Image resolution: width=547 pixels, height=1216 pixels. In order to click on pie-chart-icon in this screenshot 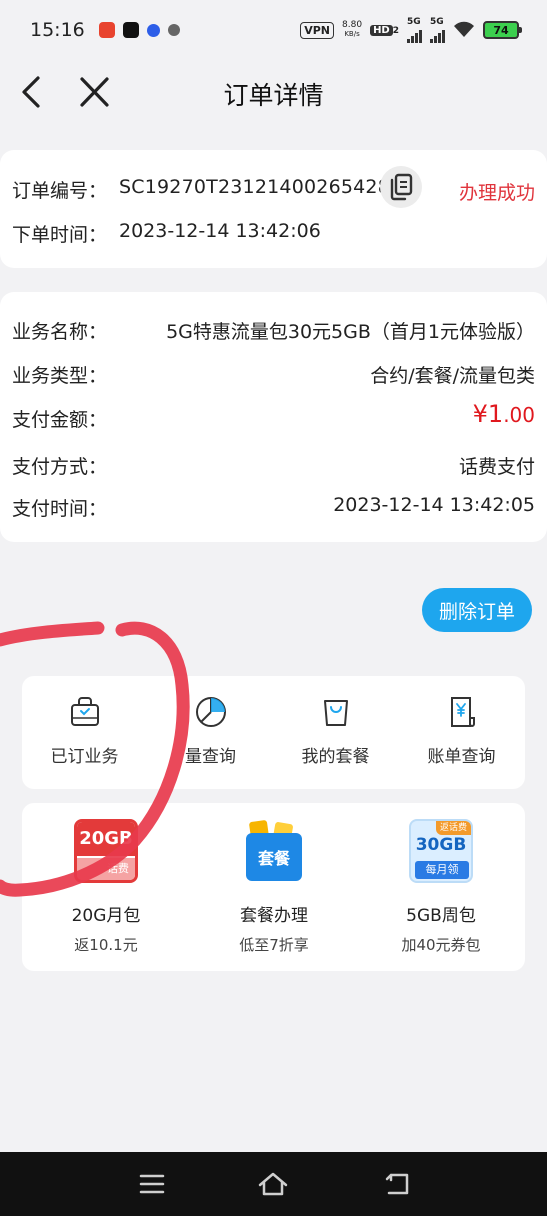, I will do `click(210, 712)`.